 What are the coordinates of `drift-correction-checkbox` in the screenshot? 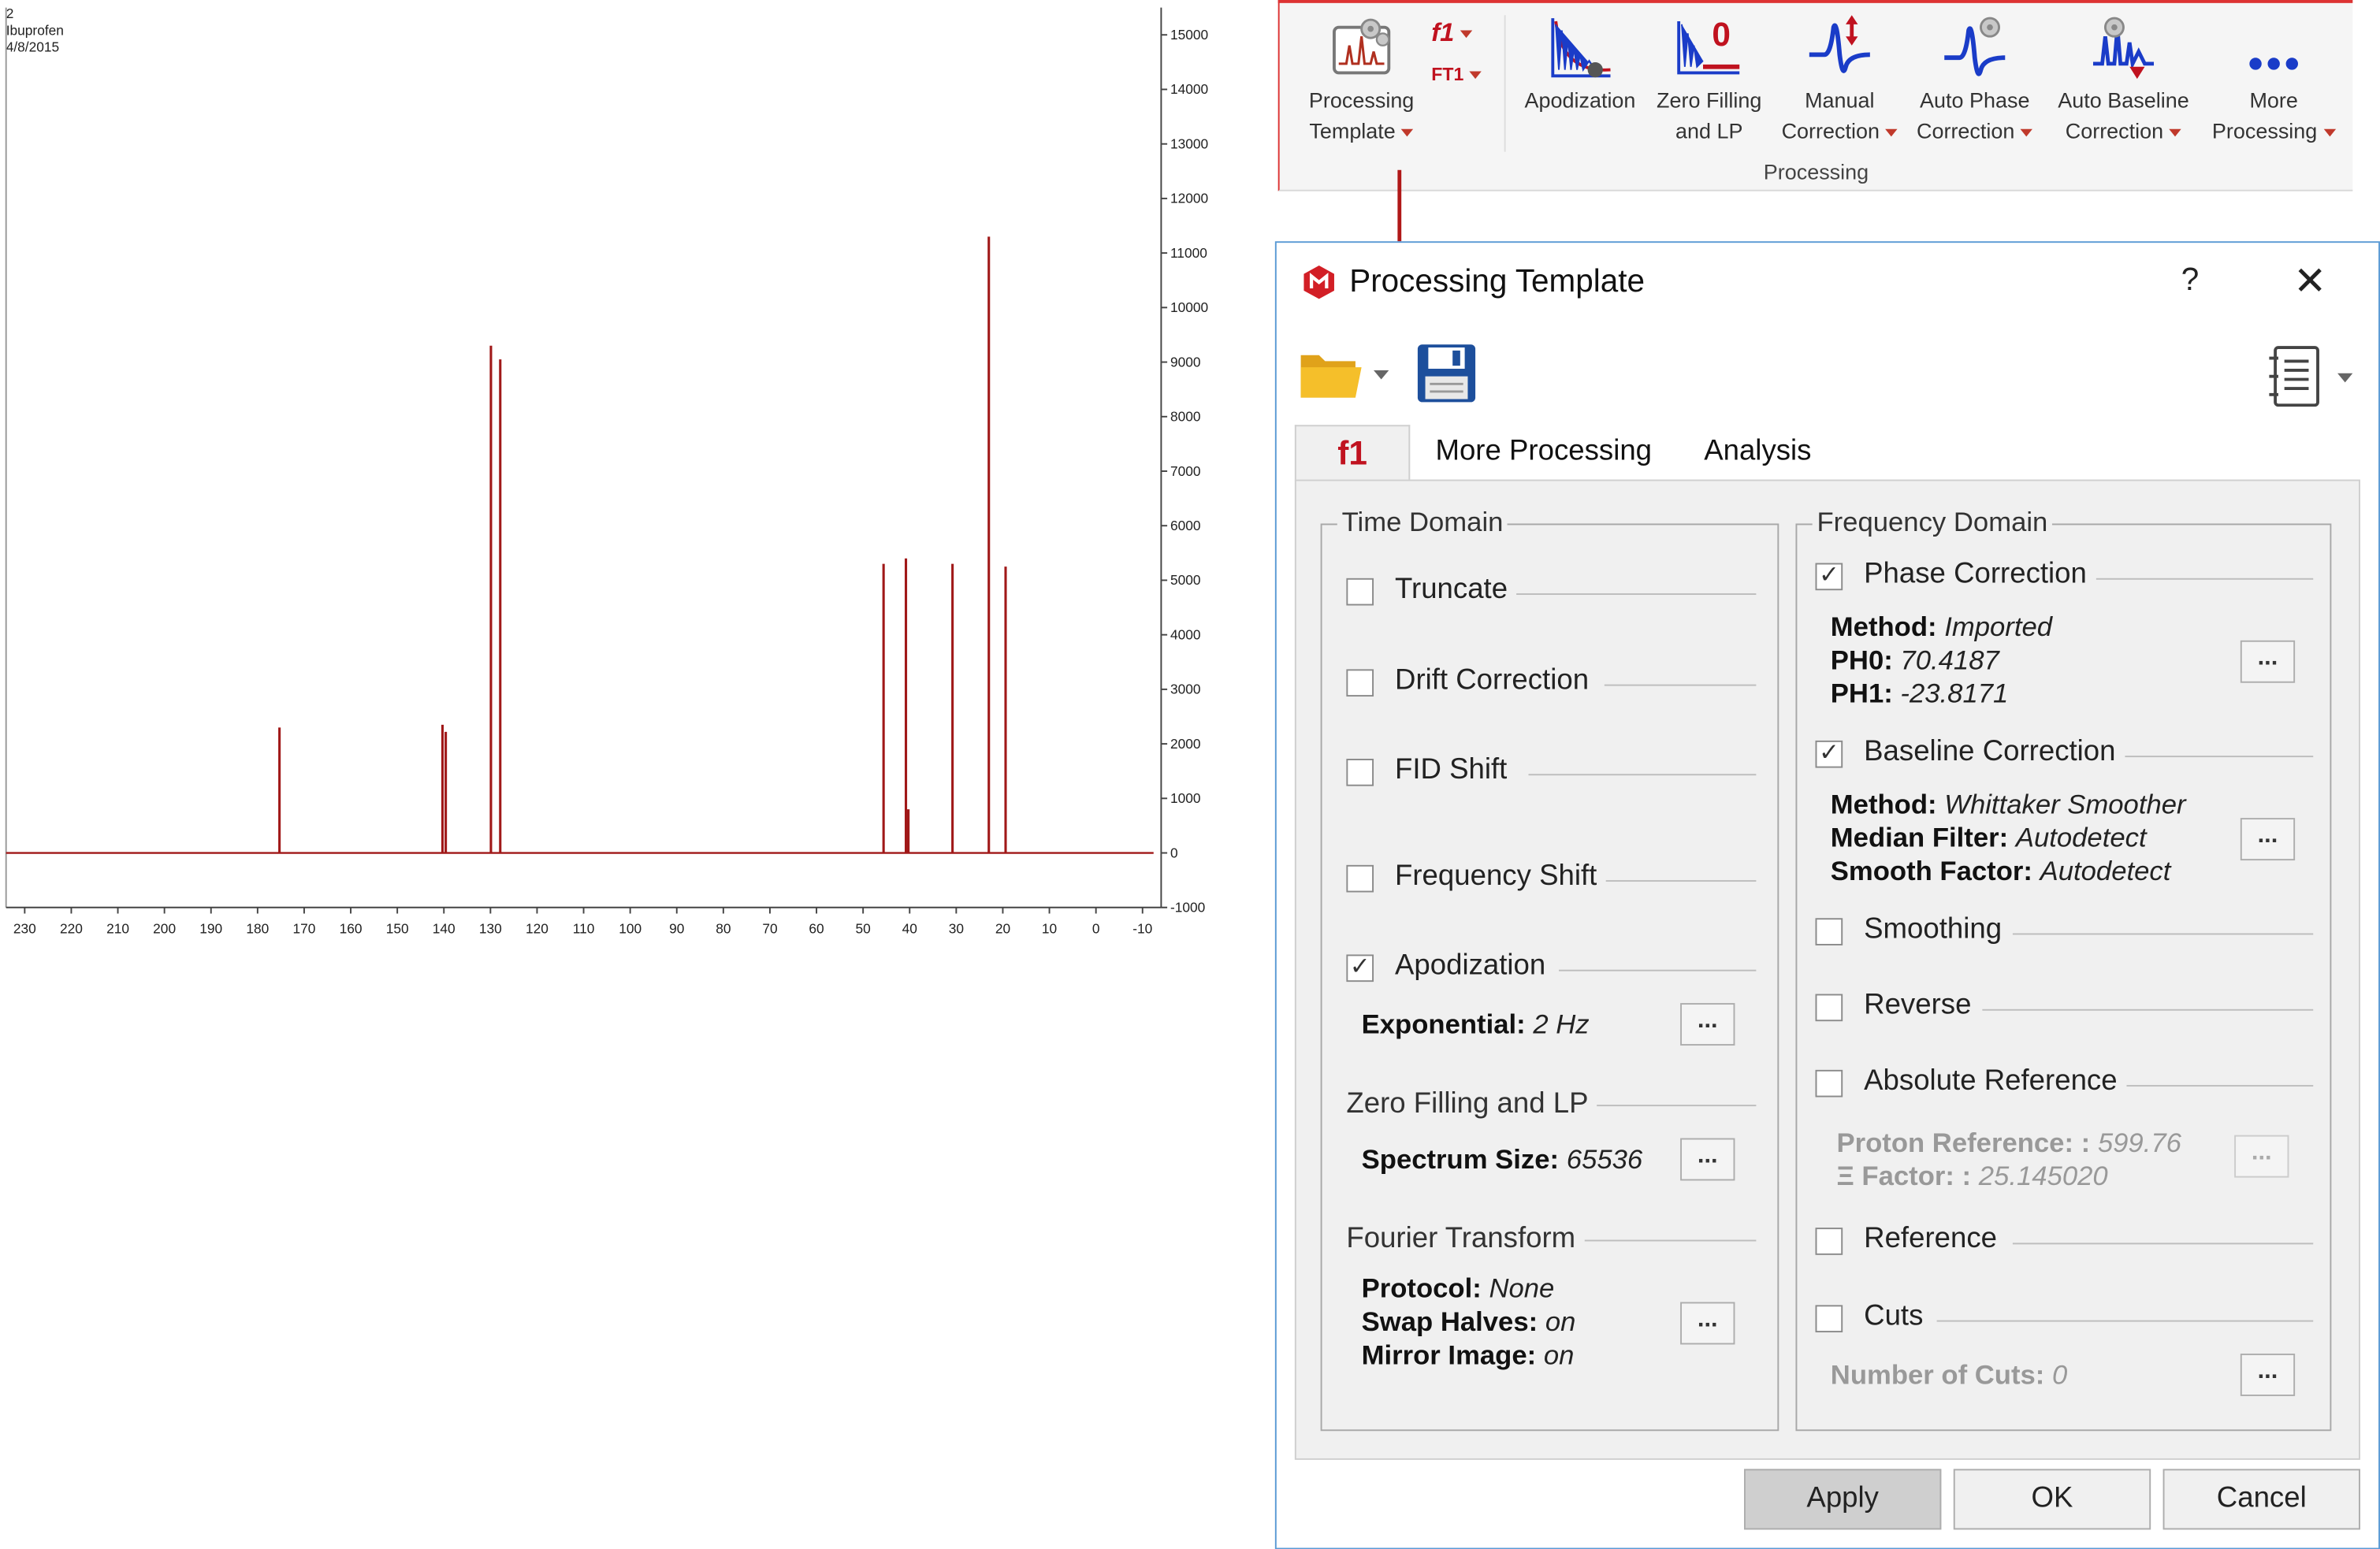 It's located at (1360, 683).